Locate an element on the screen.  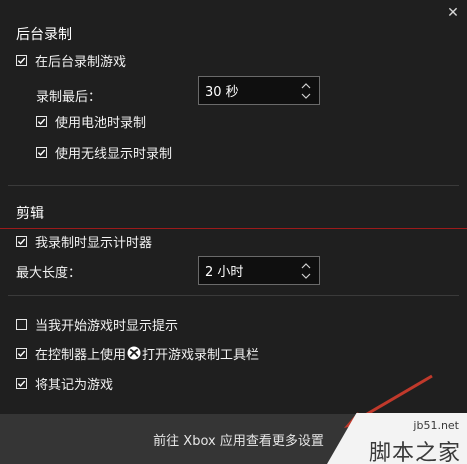
show-timer-checkbox: 我录制时显示计时器 is located at coordinates (84, 241).